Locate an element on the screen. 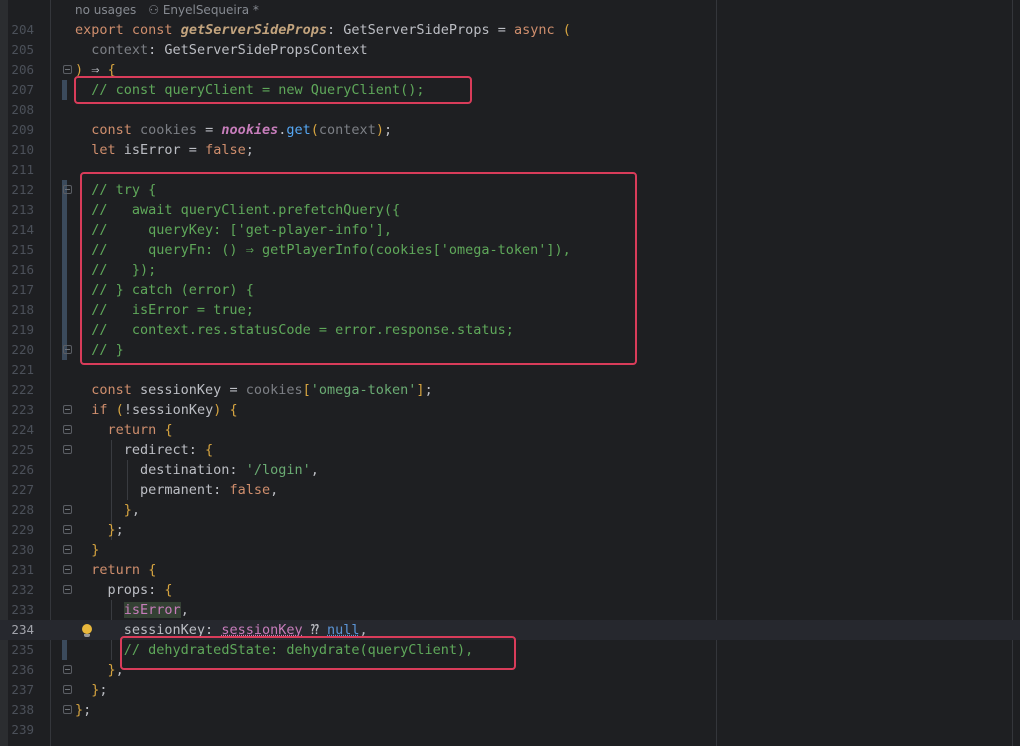 The height and width of the screenshot is (746, 1020). code-line: 205 context: GetServerSidePropsContext is located at coordinates (510, 50).